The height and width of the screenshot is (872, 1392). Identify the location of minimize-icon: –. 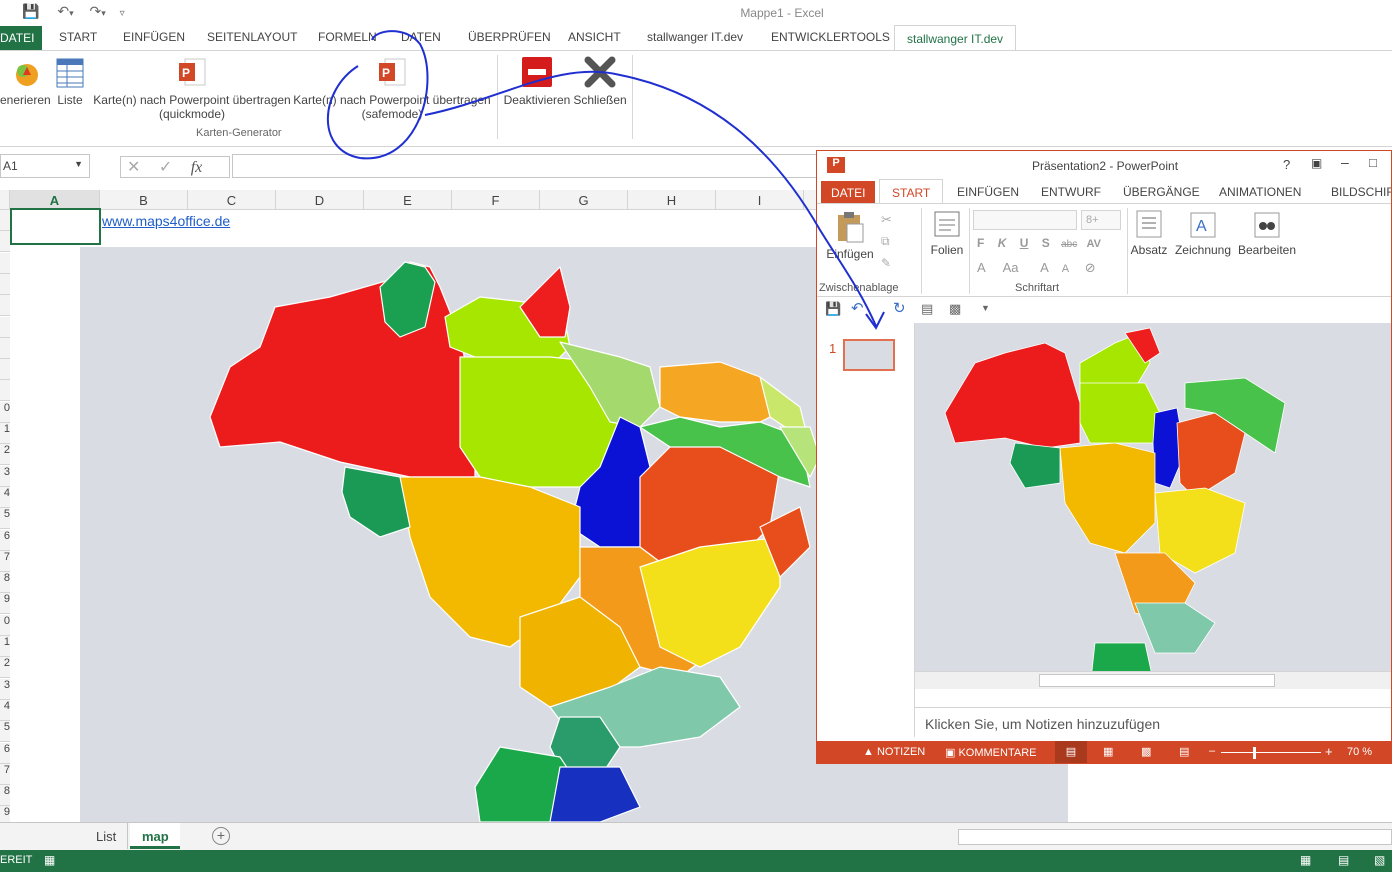
(1345, 162).